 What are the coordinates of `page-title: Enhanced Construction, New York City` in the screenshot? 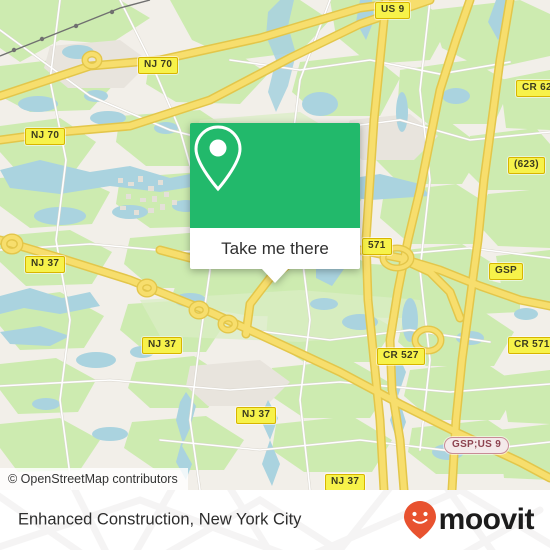 It's located at (160, 519).